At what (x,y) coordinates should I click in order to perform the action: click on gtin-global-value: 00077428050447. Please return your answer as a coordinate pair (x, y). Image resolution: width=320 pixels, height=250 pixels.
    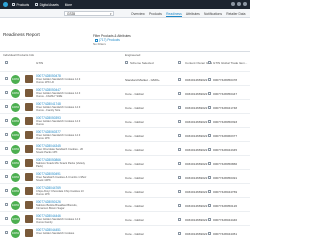
    Looking at the image, I should click on (225, 93).